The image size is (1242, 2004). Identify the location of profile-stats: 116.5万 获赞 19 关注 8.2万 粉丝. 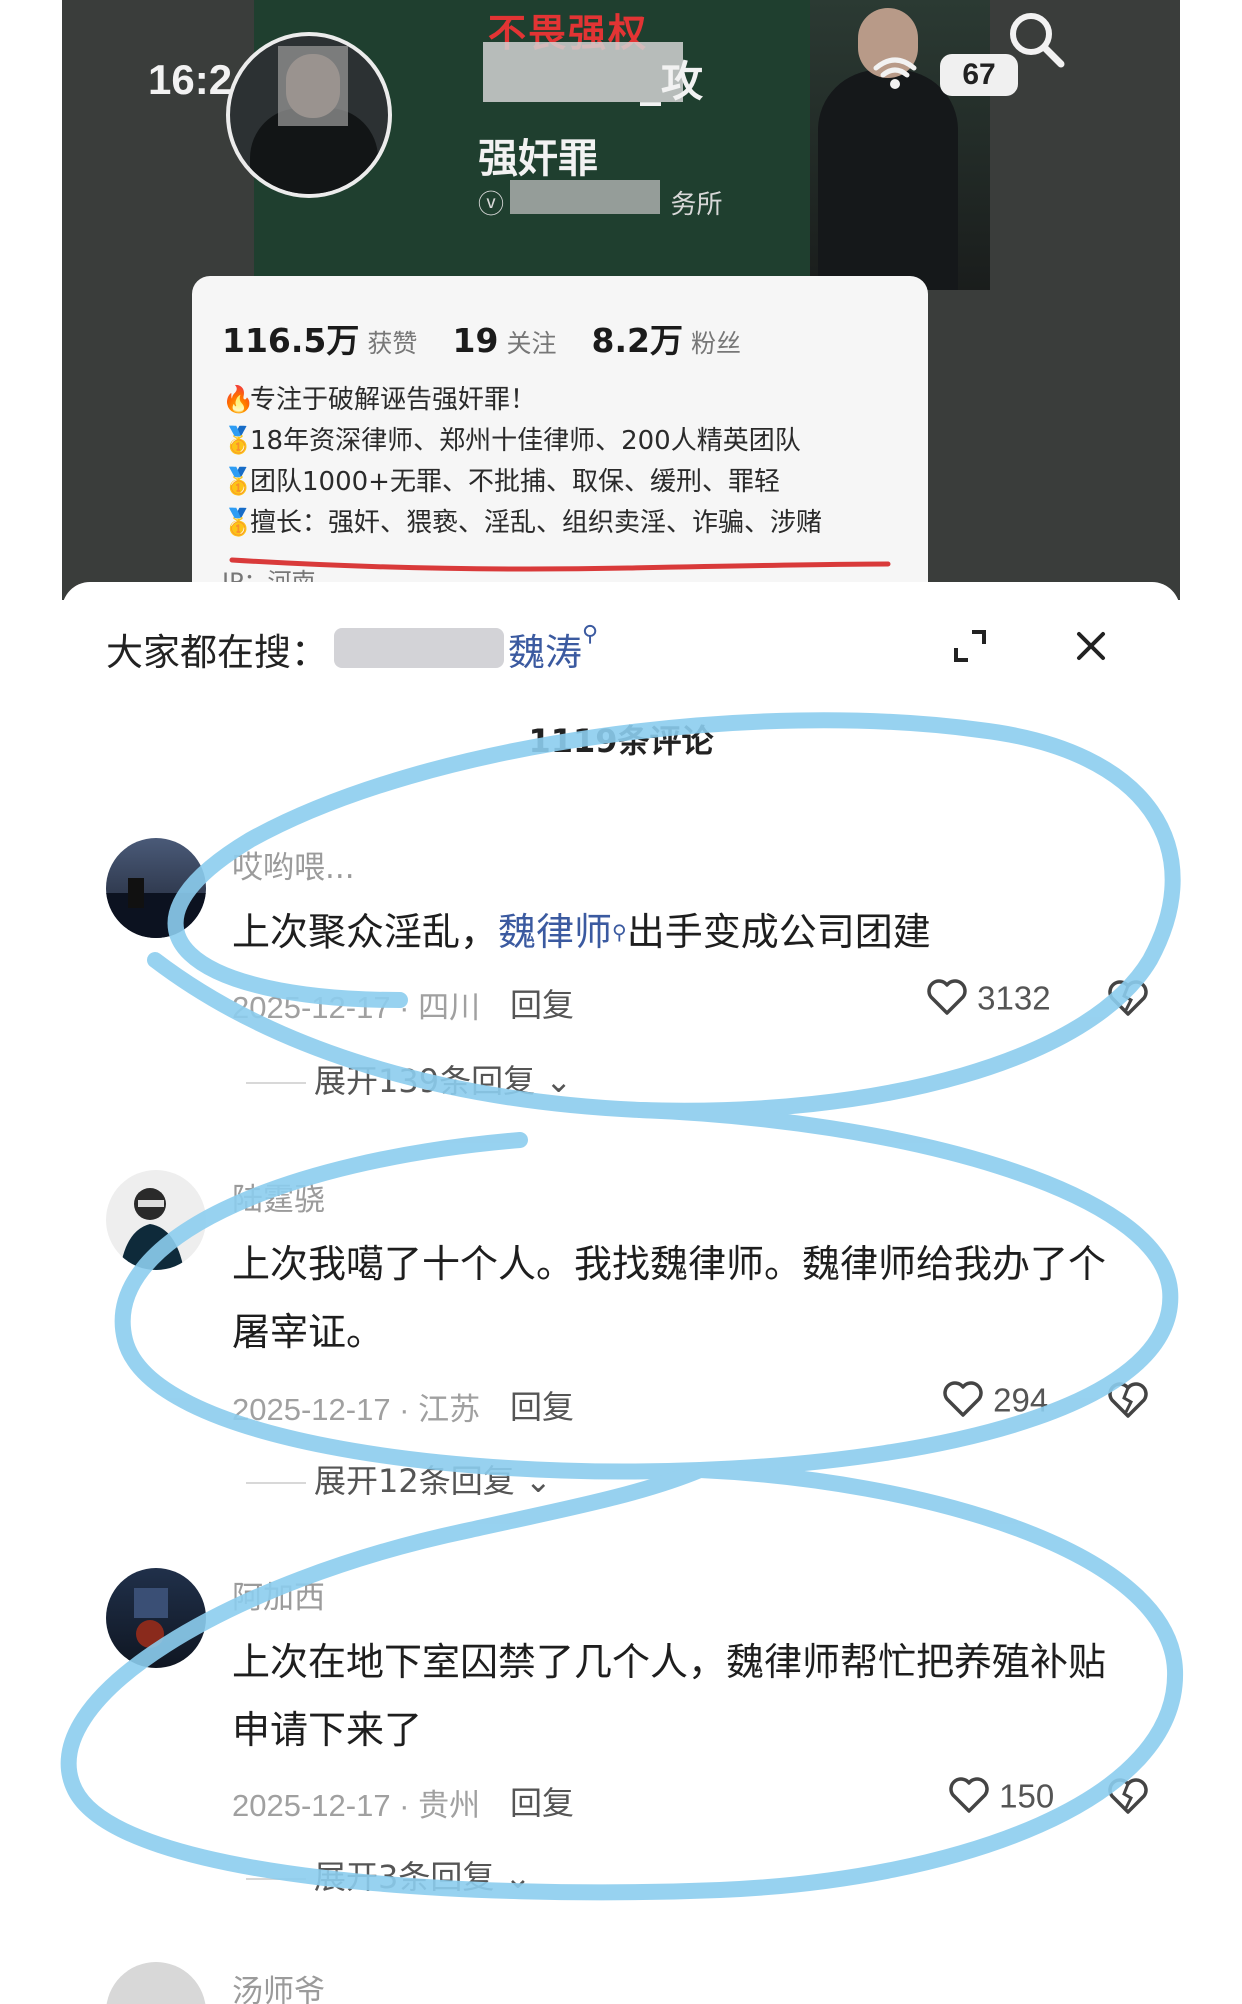
(496, 338).